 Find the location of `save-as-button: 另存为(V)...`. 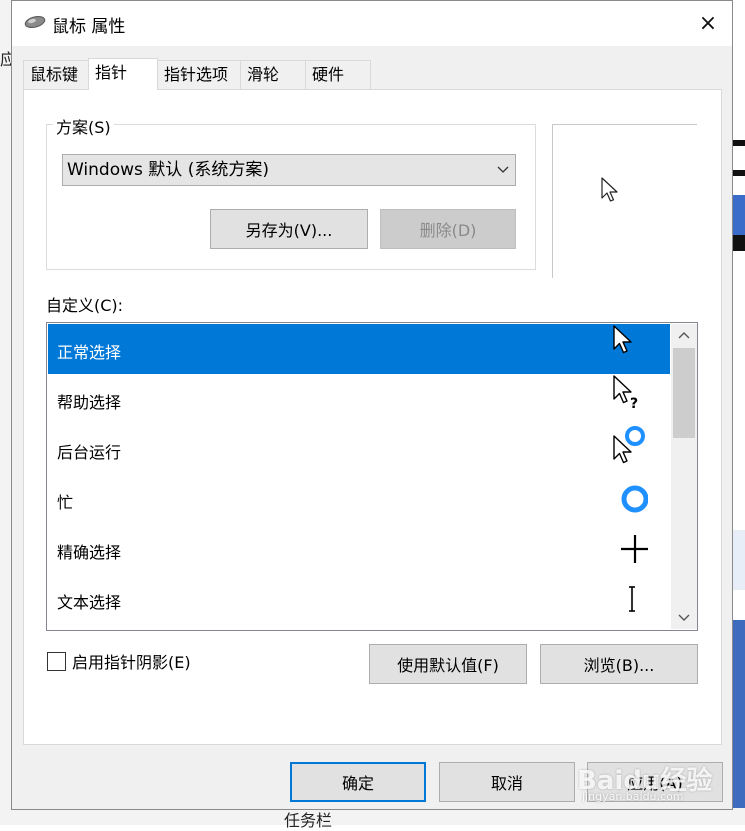

save-as-button: 另存为(V)... is located at coordinates (289, 229).